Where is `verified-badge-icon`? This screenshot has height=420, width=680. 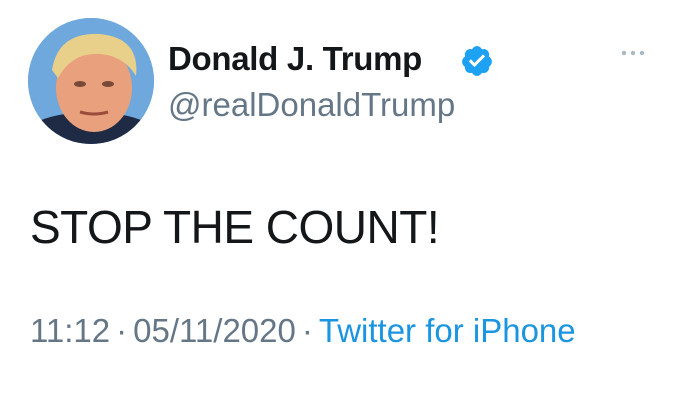
verified-badge-icon is located at coordinates (477, 61).